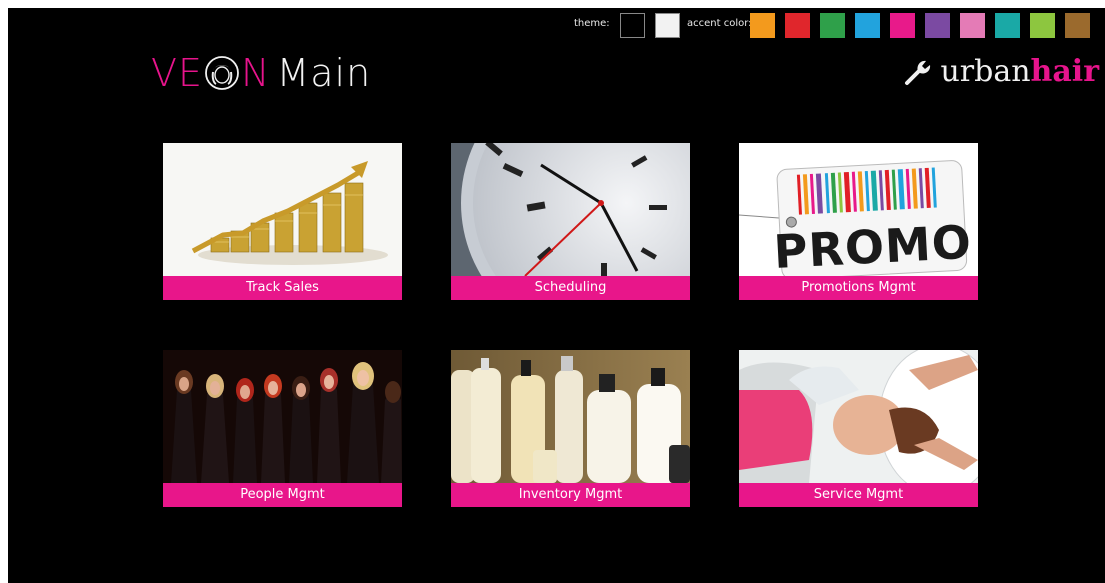  What do you see at coordinates (858, 495) in the screenshot?
I see `tile-label: Service Mgmt` at bounding box center [858, 495].